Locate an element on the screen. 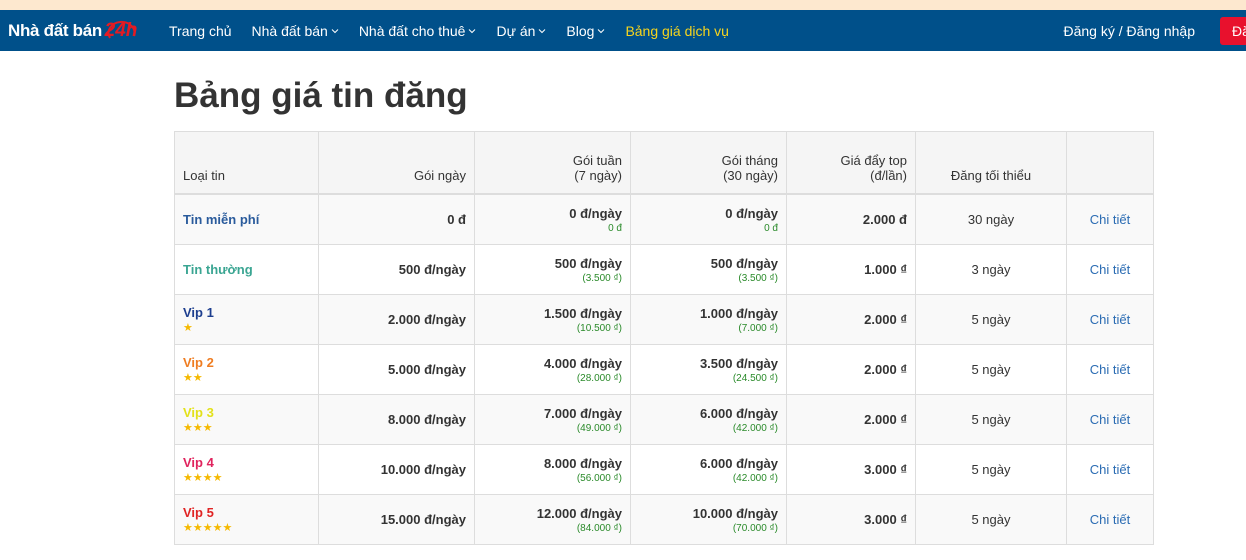 Image resolution: width=1246 pixels, height=560 pixels. star-rating-icon: ★★★★★ is located at coordinates (208, 527).